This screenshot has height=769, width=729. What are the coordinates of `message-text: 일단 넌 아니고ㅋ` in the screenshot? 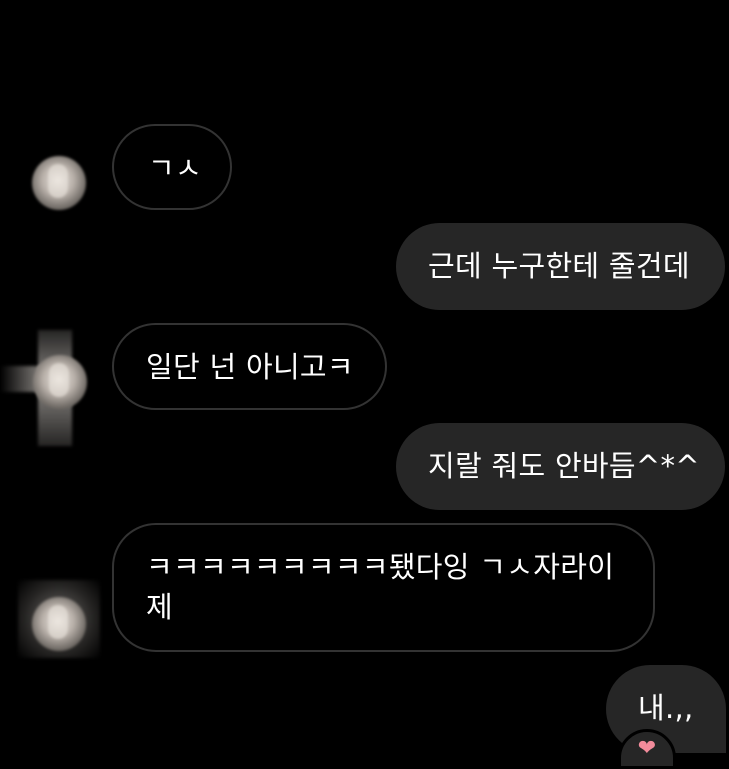 It's located at (250, 367).